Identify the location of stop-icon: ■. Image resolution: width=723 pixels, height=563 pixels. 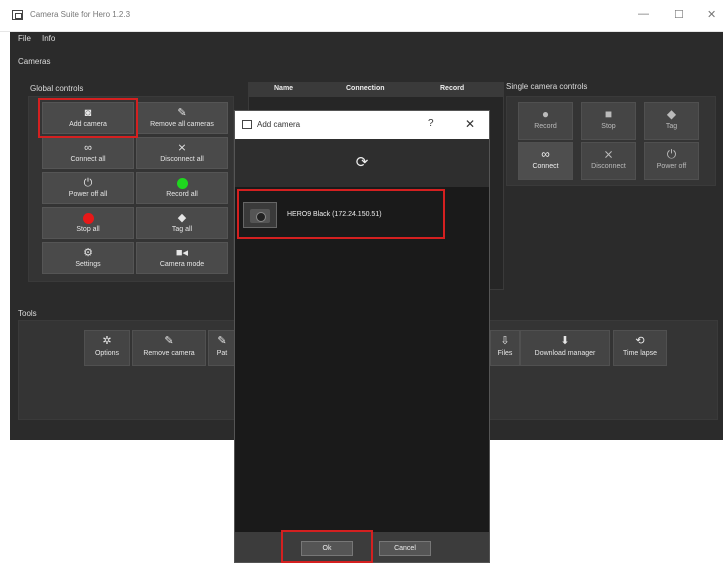
(608, 114).